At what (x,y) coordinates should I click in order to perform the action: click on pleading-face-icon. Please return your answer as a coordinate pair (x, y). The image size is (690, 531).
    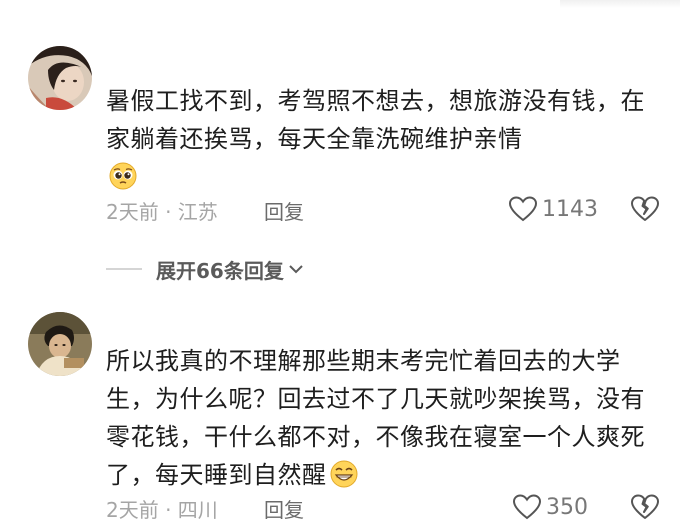
    Looking at the image, I should click on (123, 176).